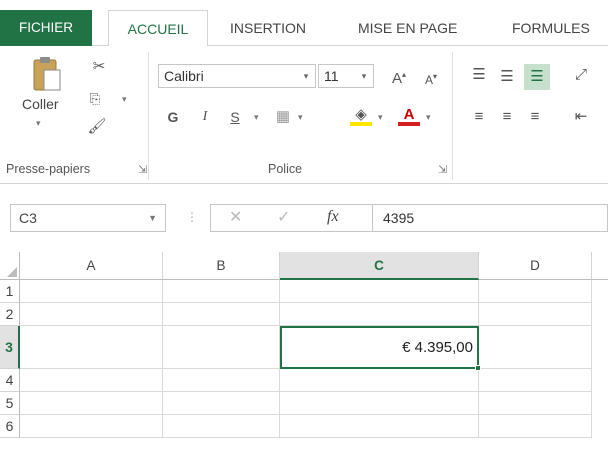  What do you see at coordinates (535, 403) in the screenshot?
I see `cell-d5` at bounding box center [535, 403].